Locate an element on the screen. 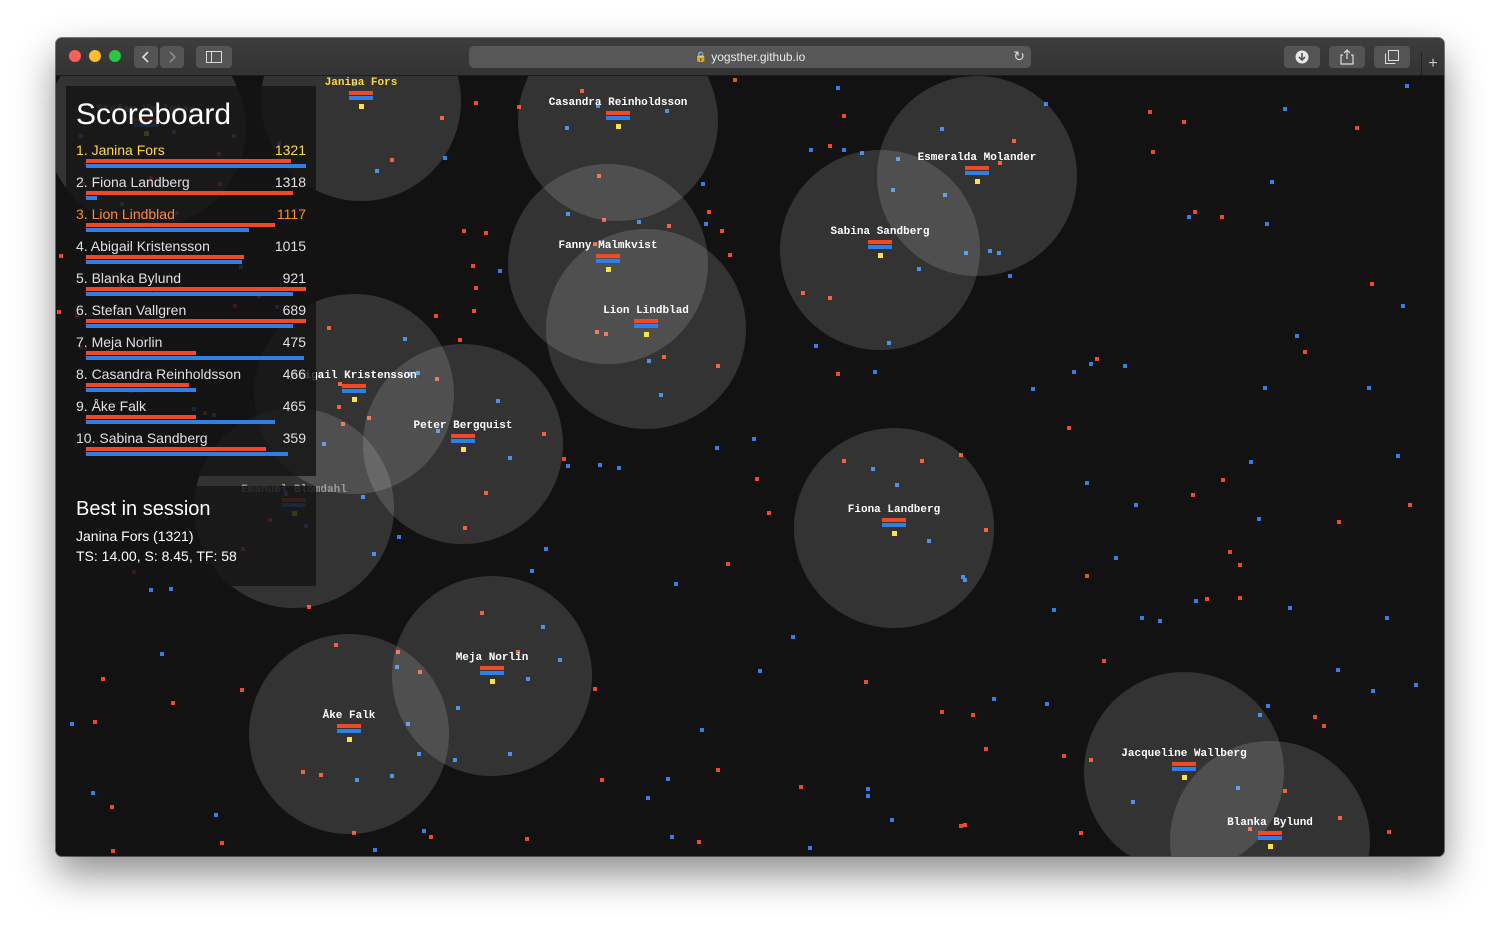 This screenshot has height=930, width=1500. scoreboard-player-name: 2. Fiona Landberg is located at coordinates (133, 182).